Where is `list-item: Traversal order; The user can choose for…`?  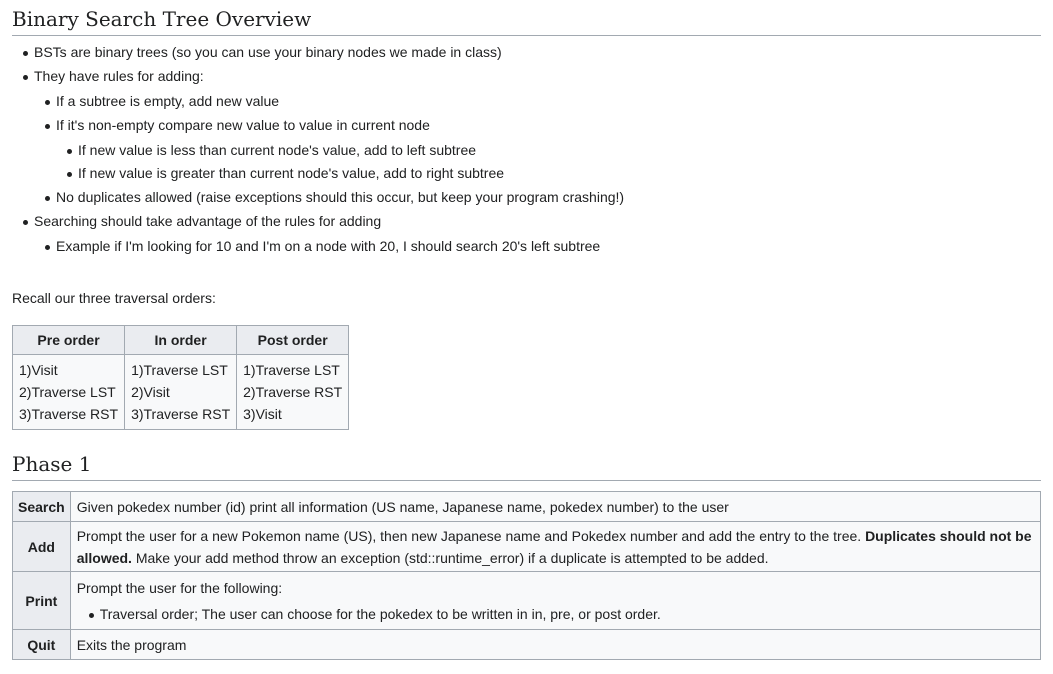 list-item: Traversal order; The user can choose for… is located at coordinates (561, 614).